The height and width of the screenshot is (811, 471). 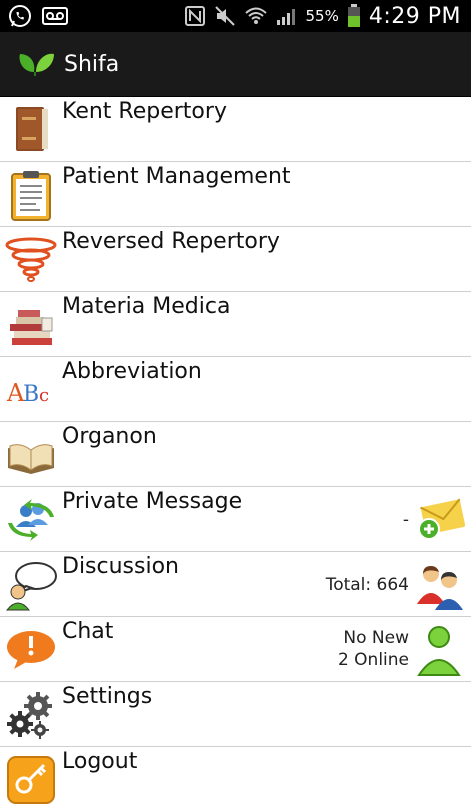 What do you see at coordinates (176, 176) in the screenshot?
I see `menu-item-label: Patient Management` at bounding box center [176, 176].